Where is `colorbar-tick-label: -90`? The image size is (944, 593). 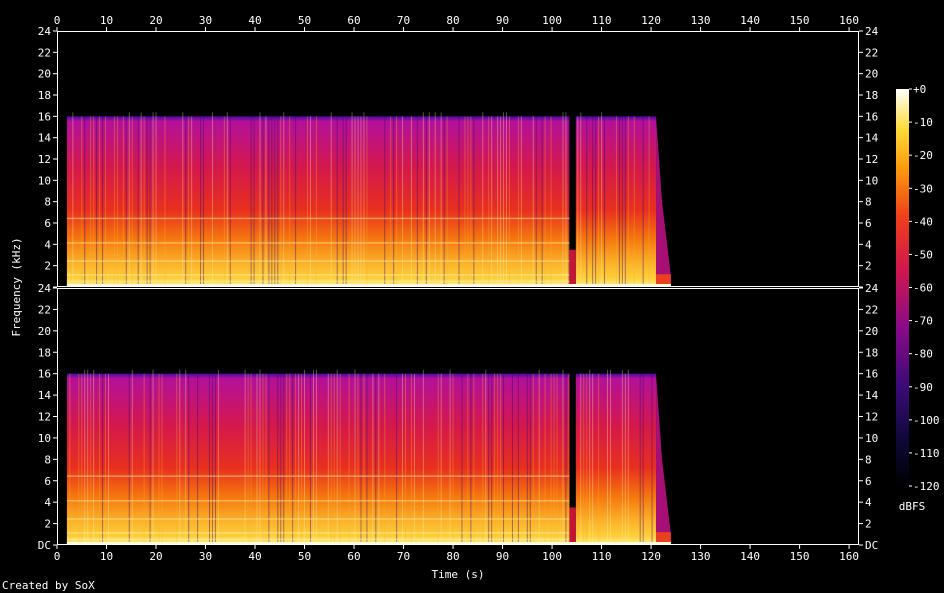 colorbar-tick-label: -90 is located at coordinates (923, 387).